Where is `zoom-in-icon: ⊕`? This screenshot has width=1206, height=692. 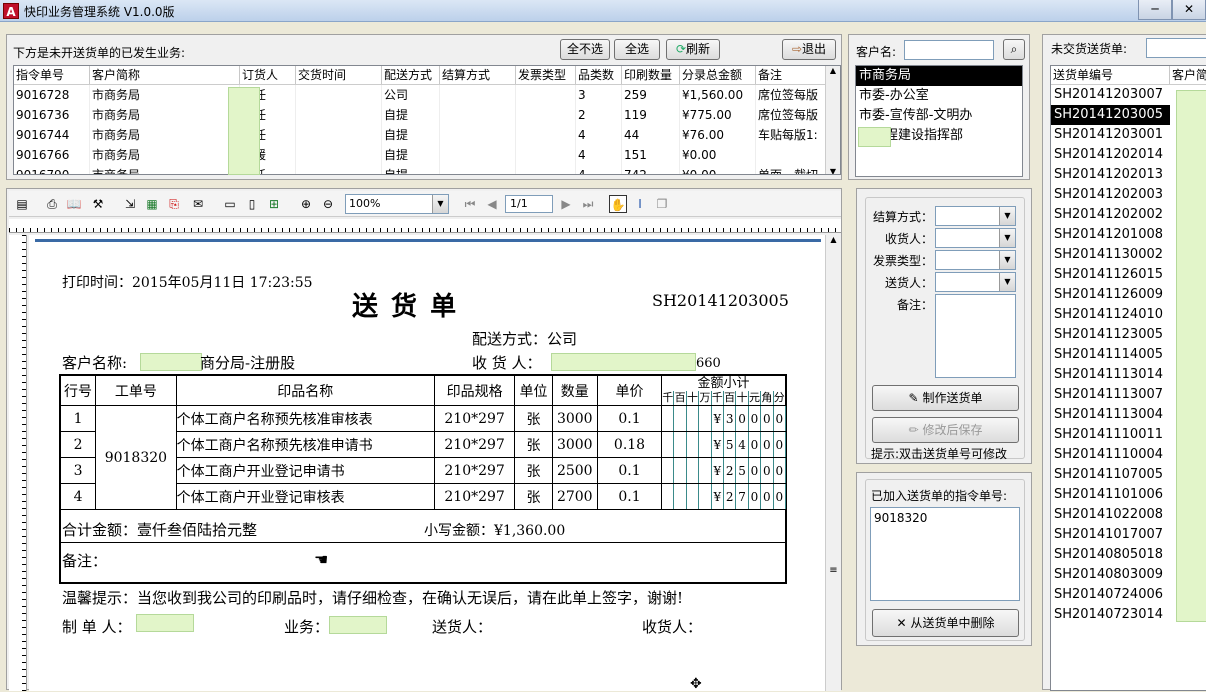
zoom-in-icon: ⊕ is located at coordinates (306, 204).